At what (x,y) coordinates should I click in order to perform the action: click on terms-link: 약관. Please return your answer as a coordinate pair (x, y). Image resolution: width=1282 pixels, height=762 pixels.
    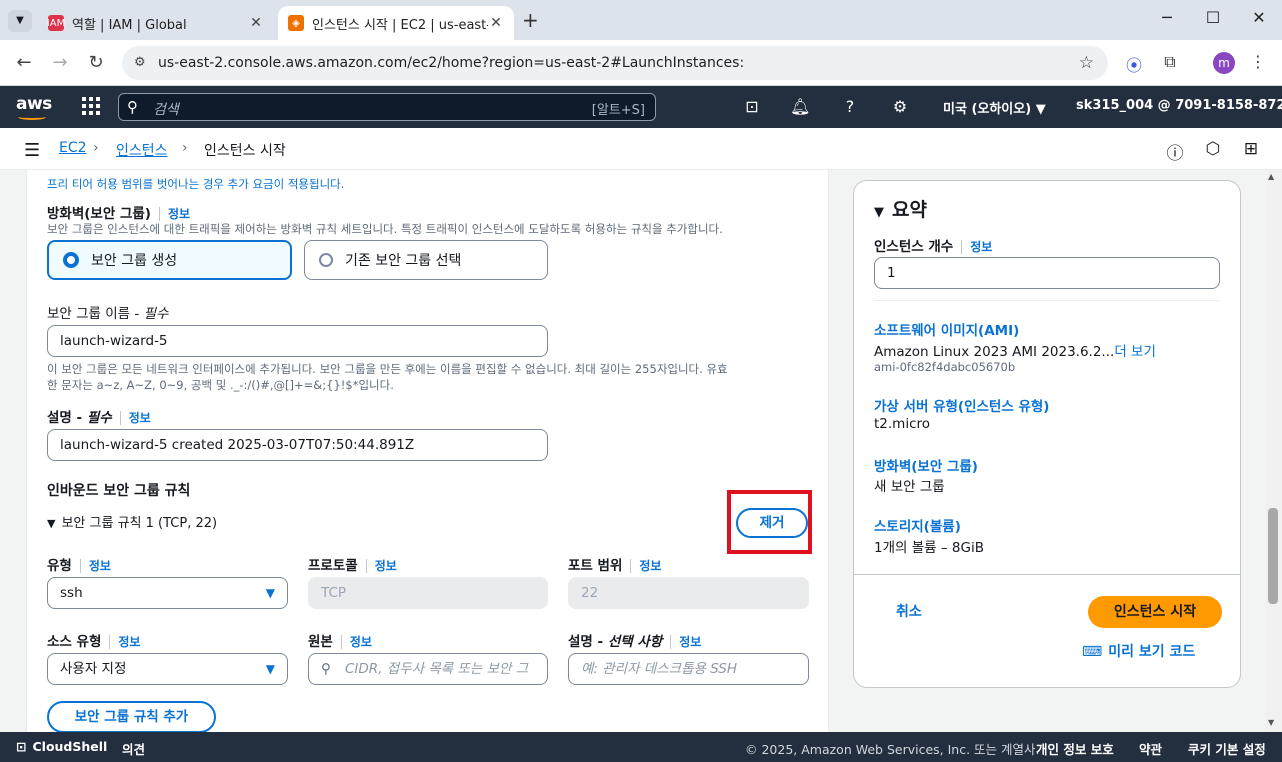
    Looking at the image, I should click on (1150, 748).